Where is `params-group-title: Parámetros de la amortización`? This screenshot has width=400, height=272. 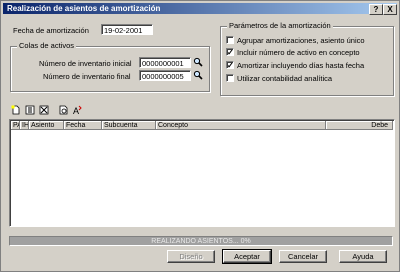
params-group-title: Parámetros de la amortización is located at coordinates (280, 25).